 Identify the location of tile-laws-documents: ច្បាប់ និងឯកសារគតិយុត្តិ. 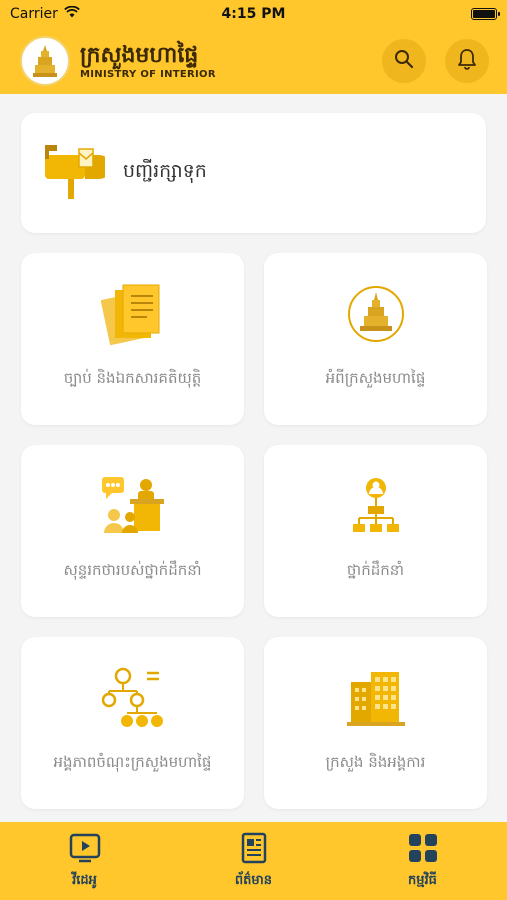
(132, 339).